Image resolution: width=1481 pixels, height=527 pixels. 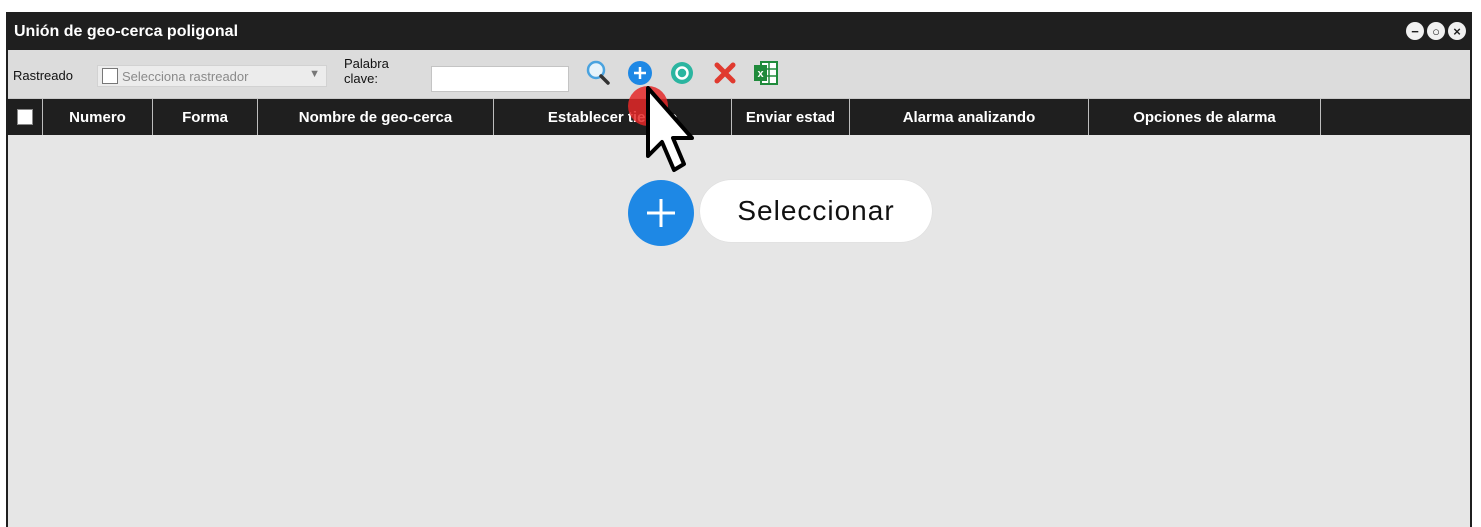 What do you see at coordinates (766, 73) in the screenshot?
I see `excel-icon: x` at bounding box center [766, 73].